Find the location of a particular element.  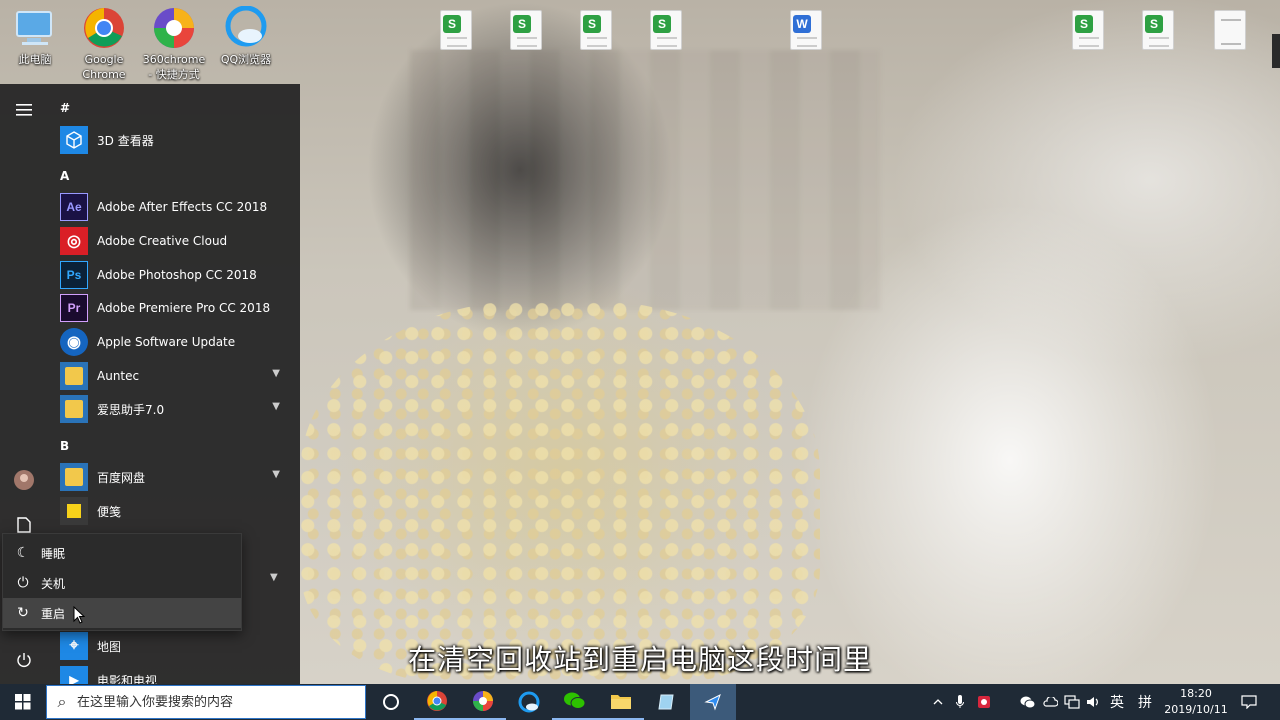

network-icon is located at coordinates (1072, 702).